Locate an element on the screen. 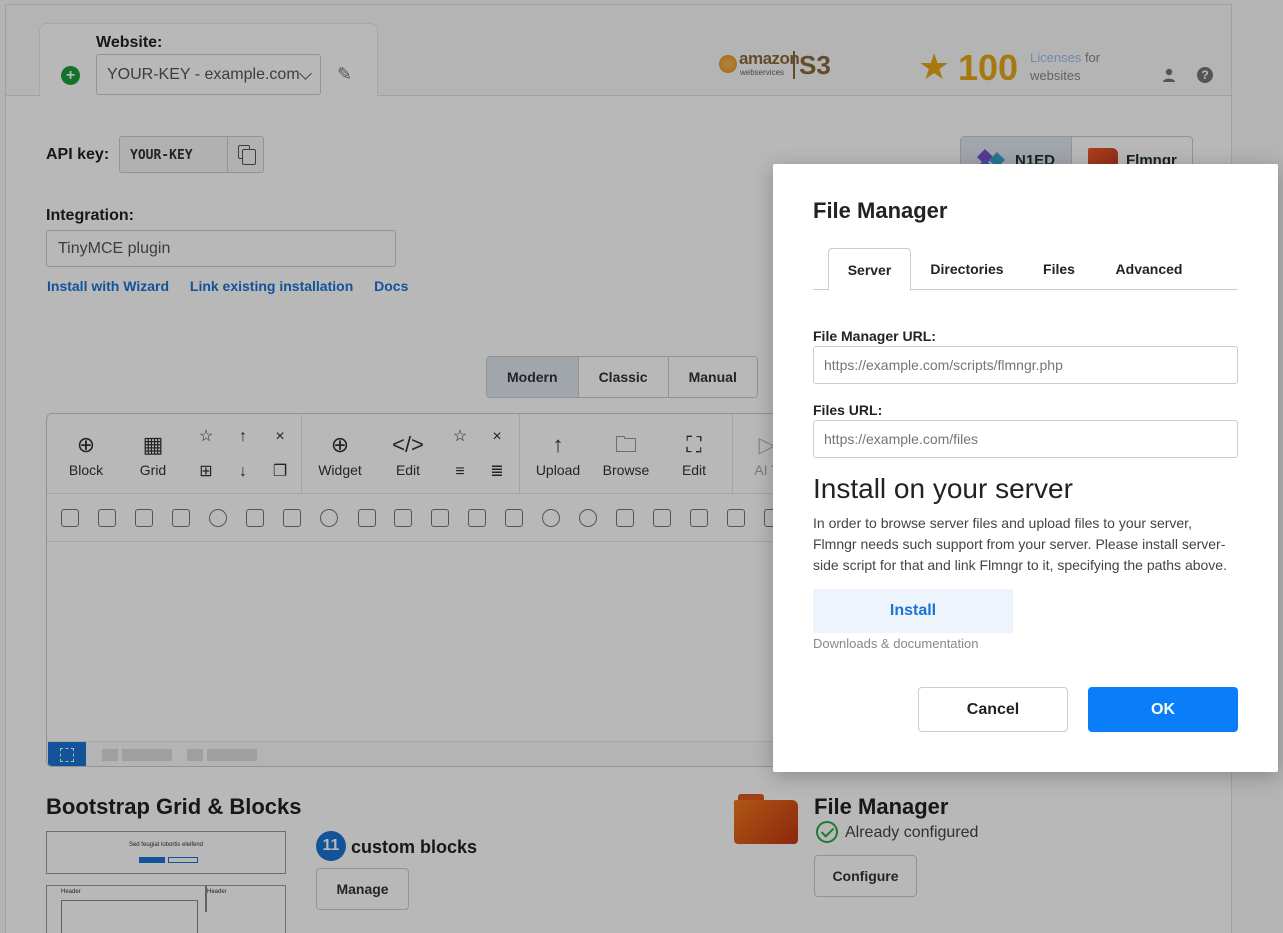 This screenshot has width=1283, height=933. cancel-button: Cancel is located at coordinates (993, 709).